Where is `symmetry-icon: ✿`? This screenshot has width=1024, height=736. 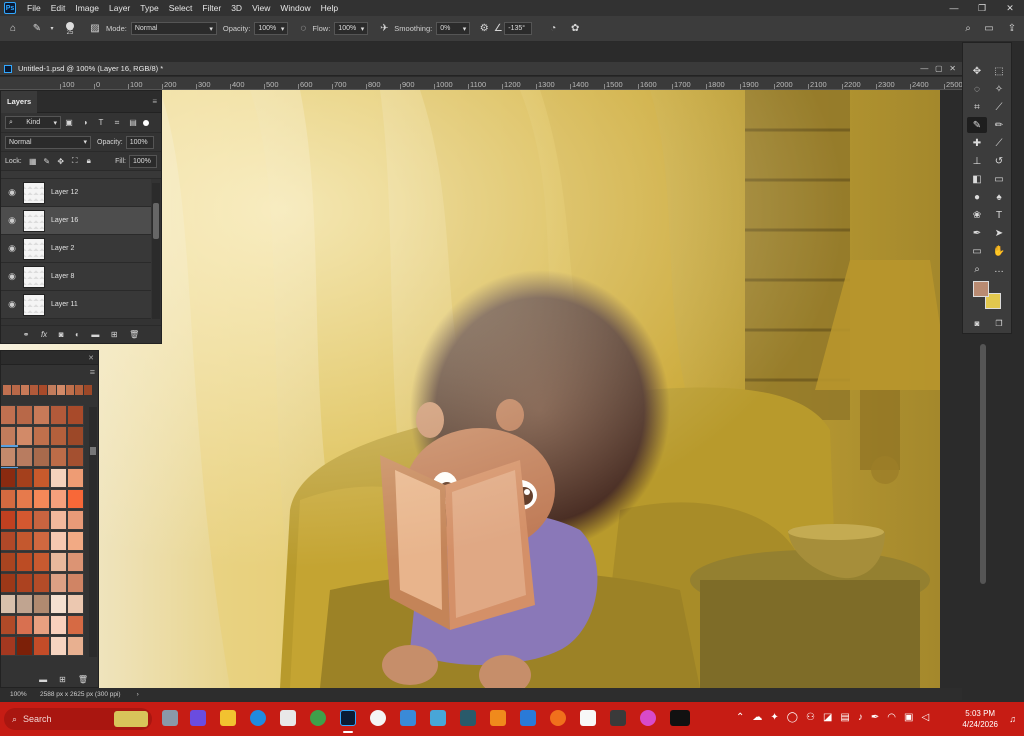 symmetry-icon: ✿ is located at coordinates (575, 28).